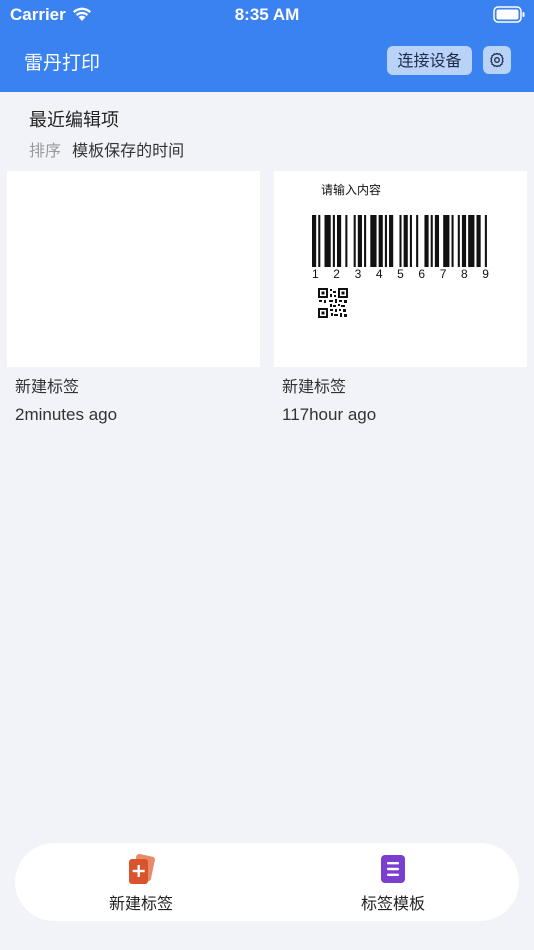 This screenshot has width=534, height=950. Describe the element at coordinates (429, 60) in the screenshot. I see `connect-device-button: 连接设备` at that location.